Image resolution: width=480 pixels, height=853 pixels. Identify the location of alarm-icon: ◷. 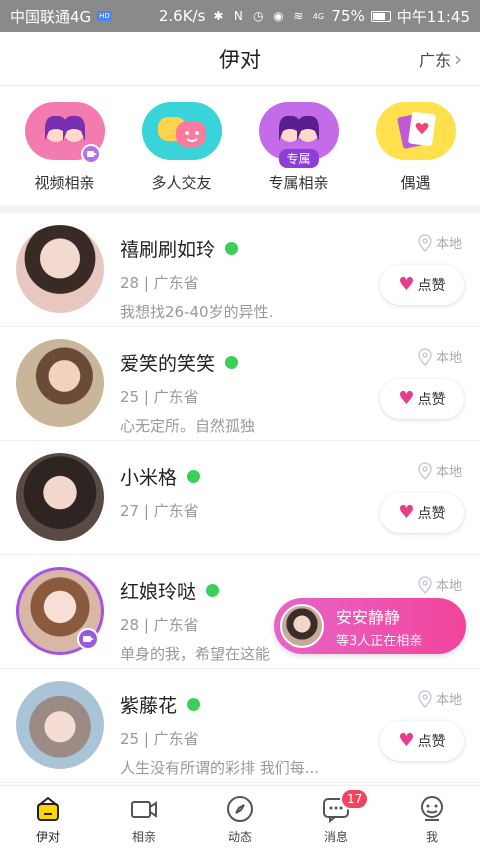
(258, 16).